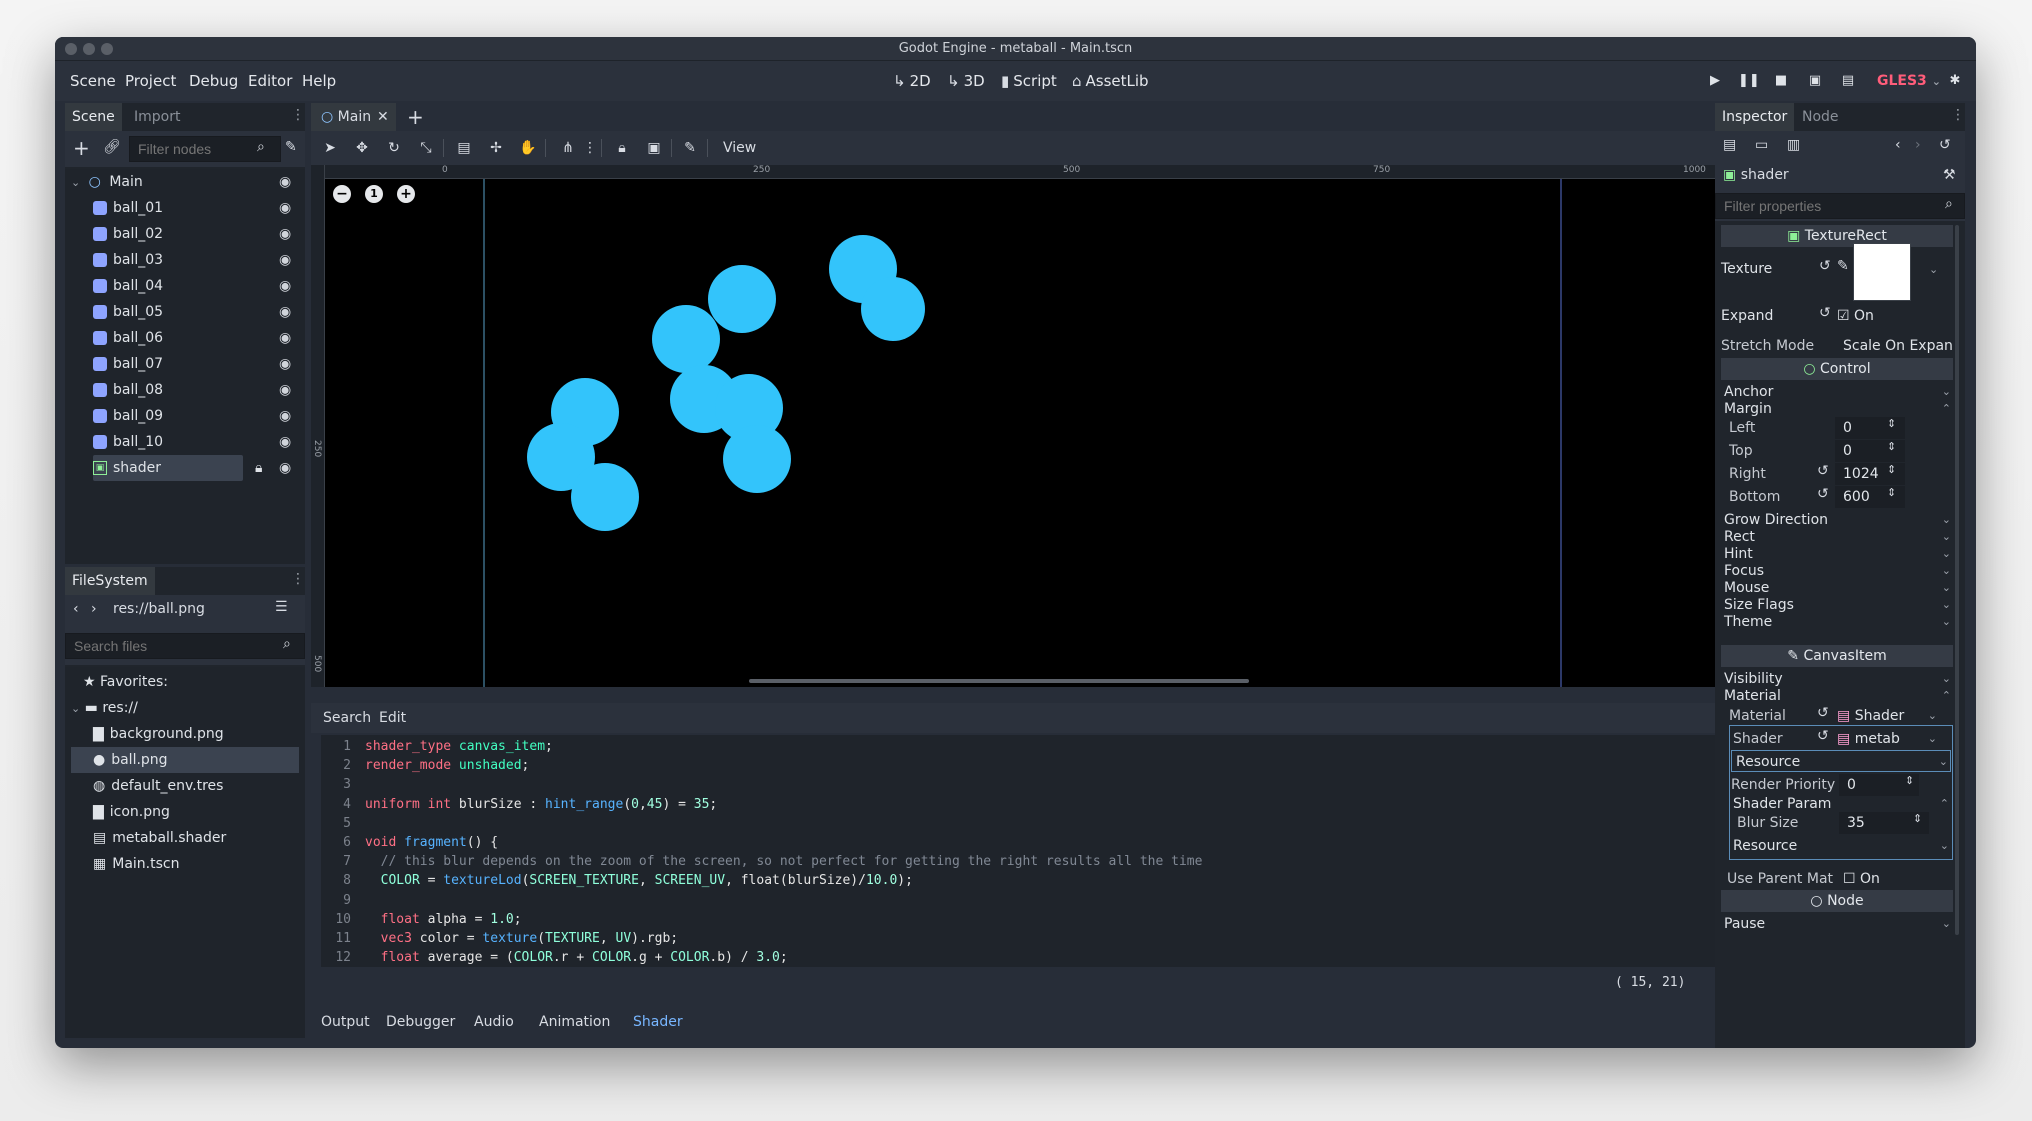  Describe the element at coordinates (1820, 117) in the screenshot. I see `tab-node: Node` at that location.